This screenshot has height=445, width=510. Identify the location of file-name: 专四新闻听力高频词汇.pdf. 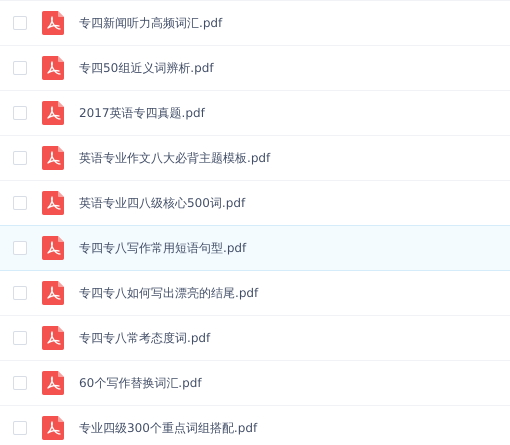
(150, 23).